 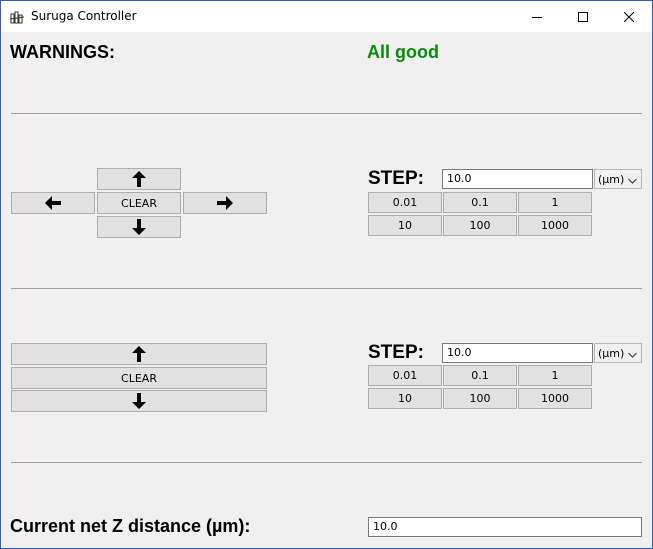 I want to click on z-up-button, so click(x=139, y=354).